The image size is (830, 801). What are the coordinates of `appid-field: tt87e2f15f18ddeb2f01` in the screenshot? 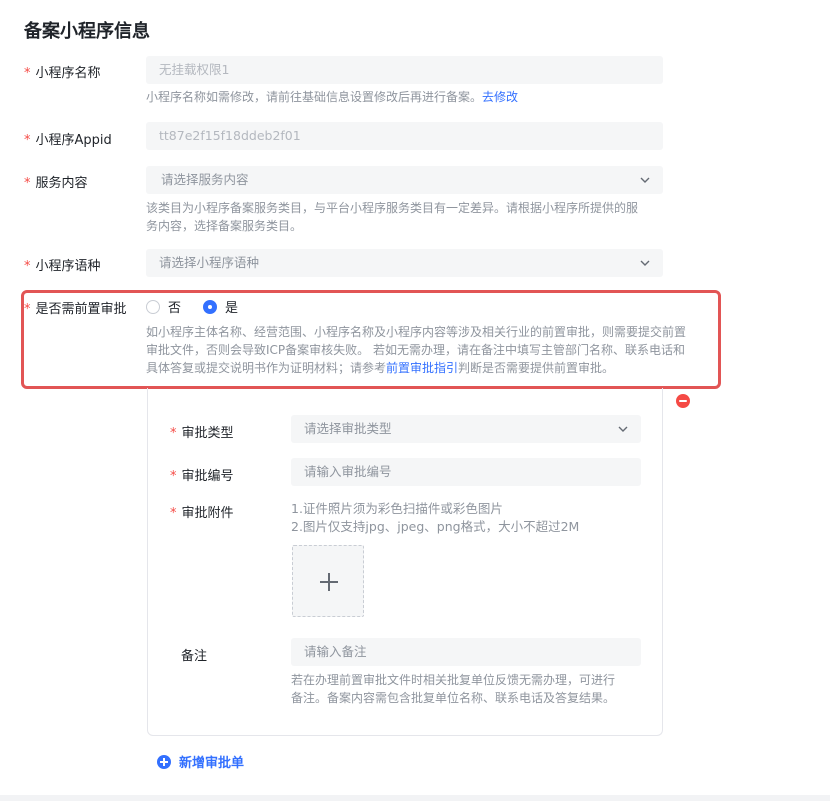 It's located at (404, 136).